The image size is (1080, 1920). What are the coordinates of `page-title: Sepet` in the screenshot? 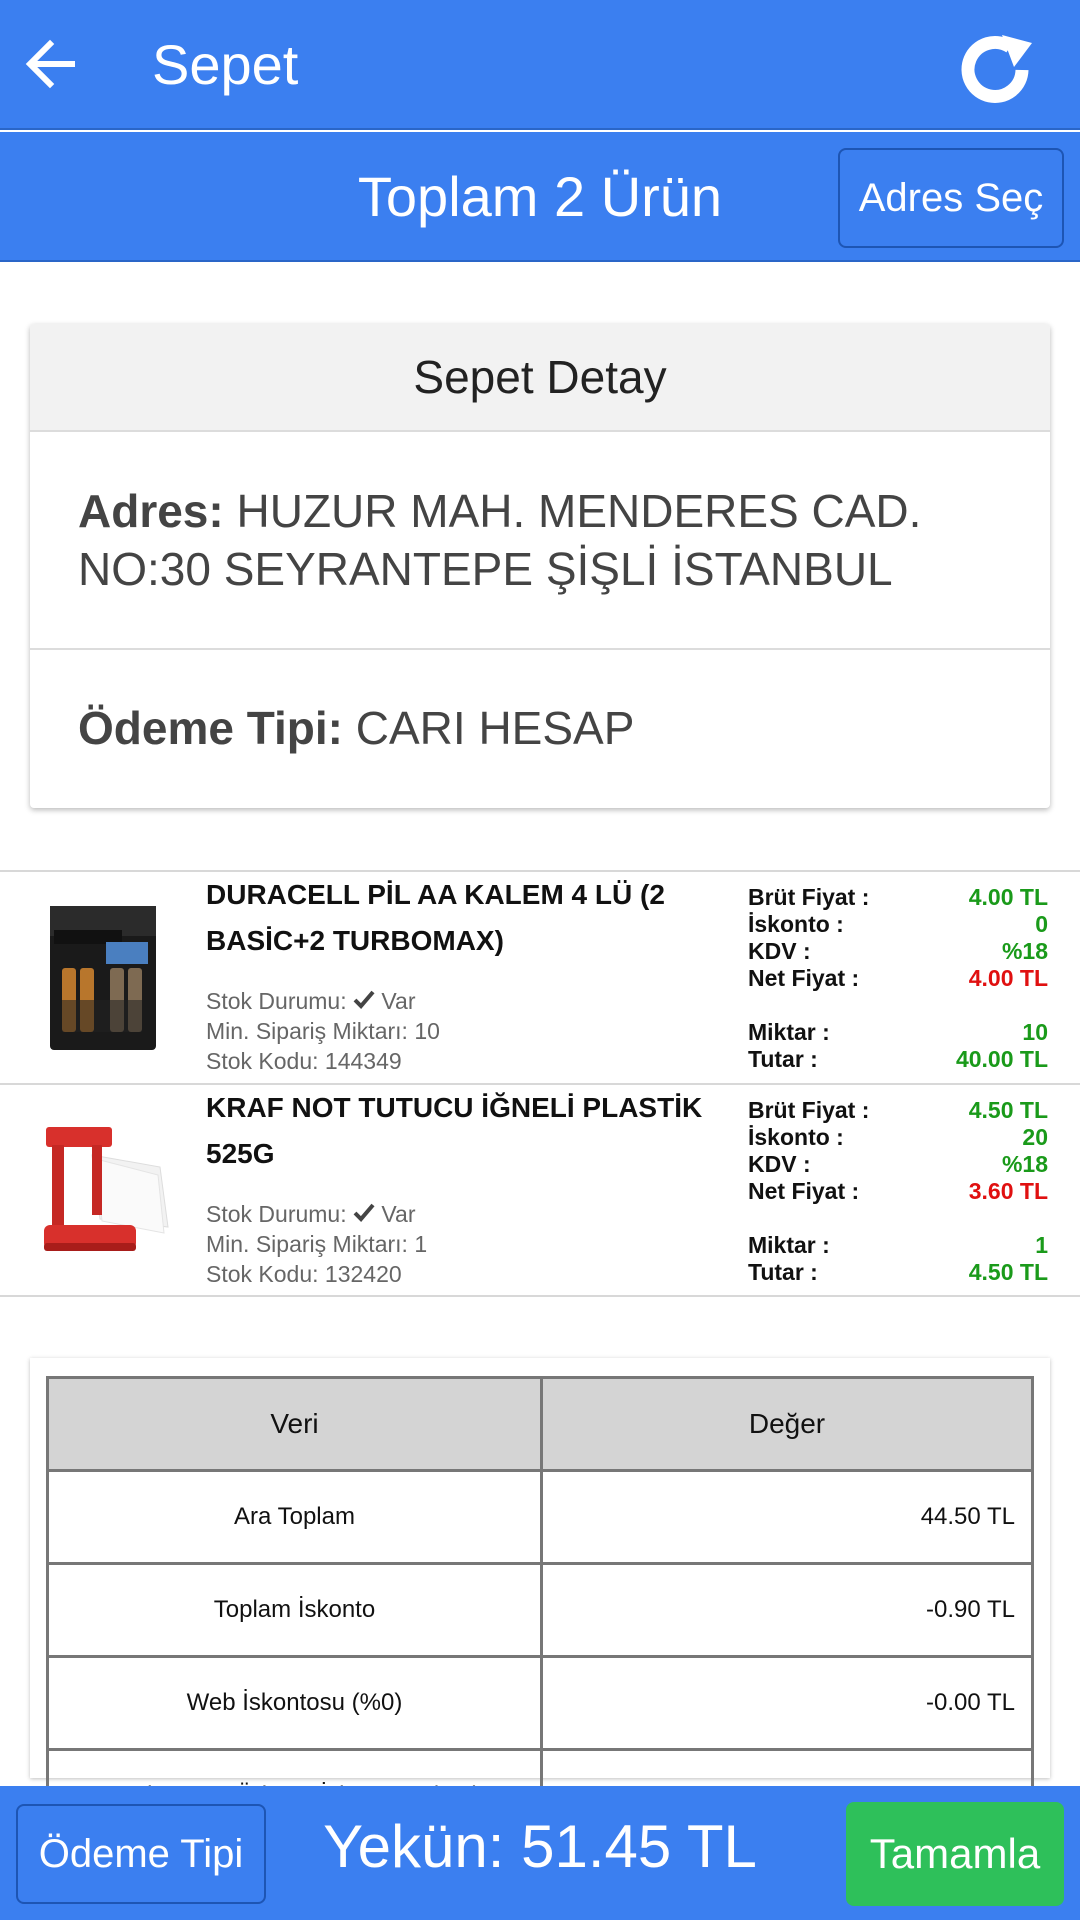 It's located at (225, 64).